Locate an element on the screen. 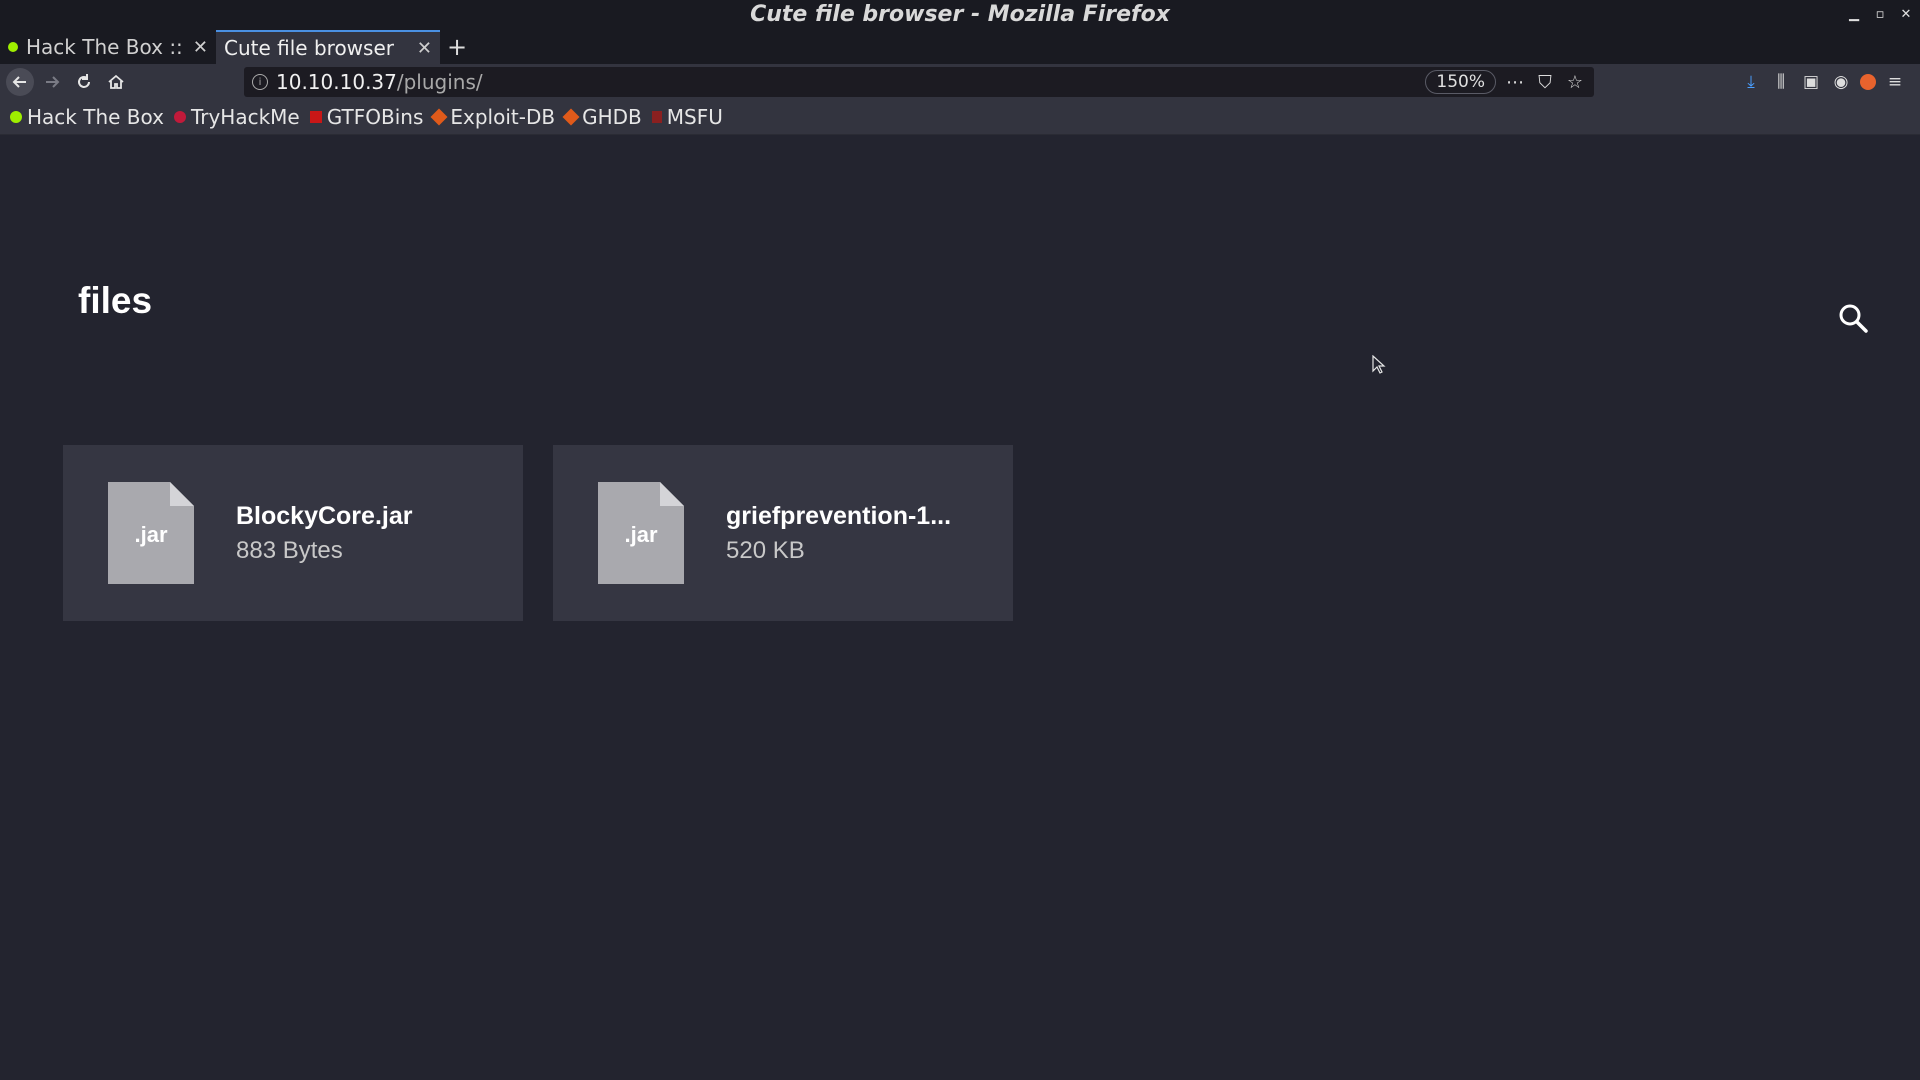 The height and width of the screenshot is (1080, 1920). page-title: files is located at coordinates (115, 300).